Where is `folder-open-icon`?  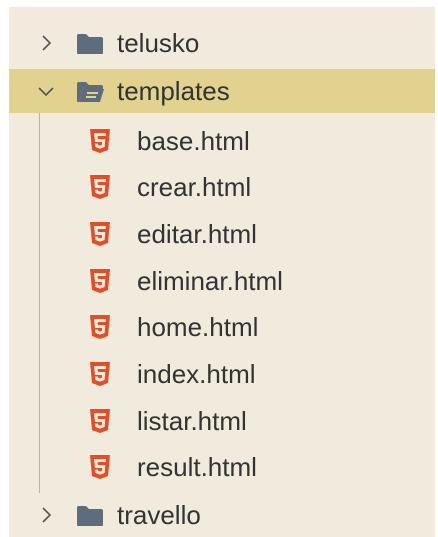 folder-open-icon is located at coordinates (90, 92).